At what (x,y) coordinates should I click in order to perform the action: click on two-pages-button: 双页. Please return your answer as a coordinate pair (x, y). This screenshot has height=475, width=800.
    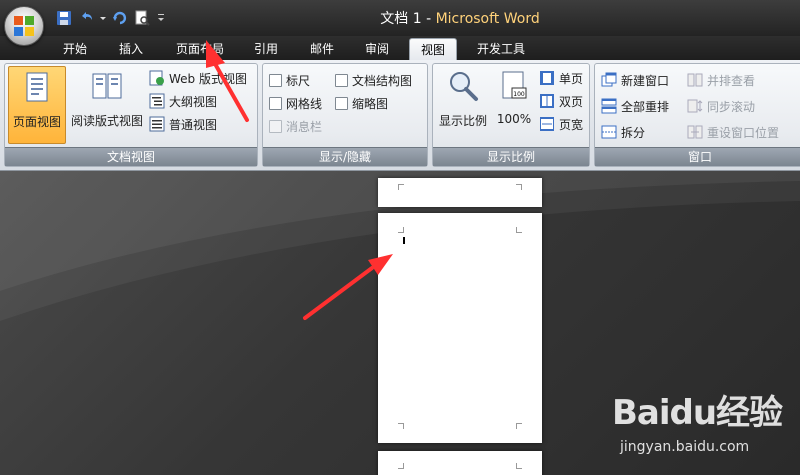
    Looking at the image, I should click on (561, 101).